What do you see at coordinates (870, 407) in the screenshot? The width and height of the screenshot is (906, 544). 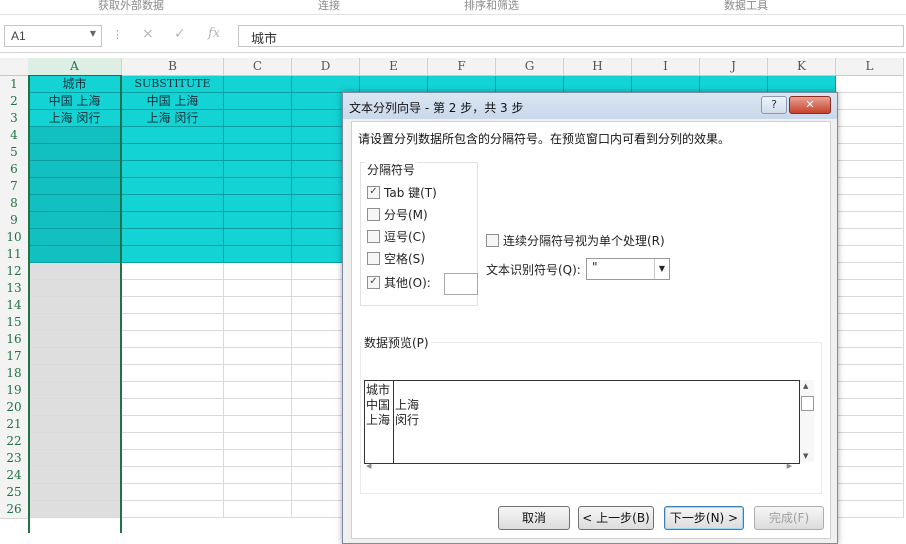 I see `cell-l20` at bounding box center [870, 407].